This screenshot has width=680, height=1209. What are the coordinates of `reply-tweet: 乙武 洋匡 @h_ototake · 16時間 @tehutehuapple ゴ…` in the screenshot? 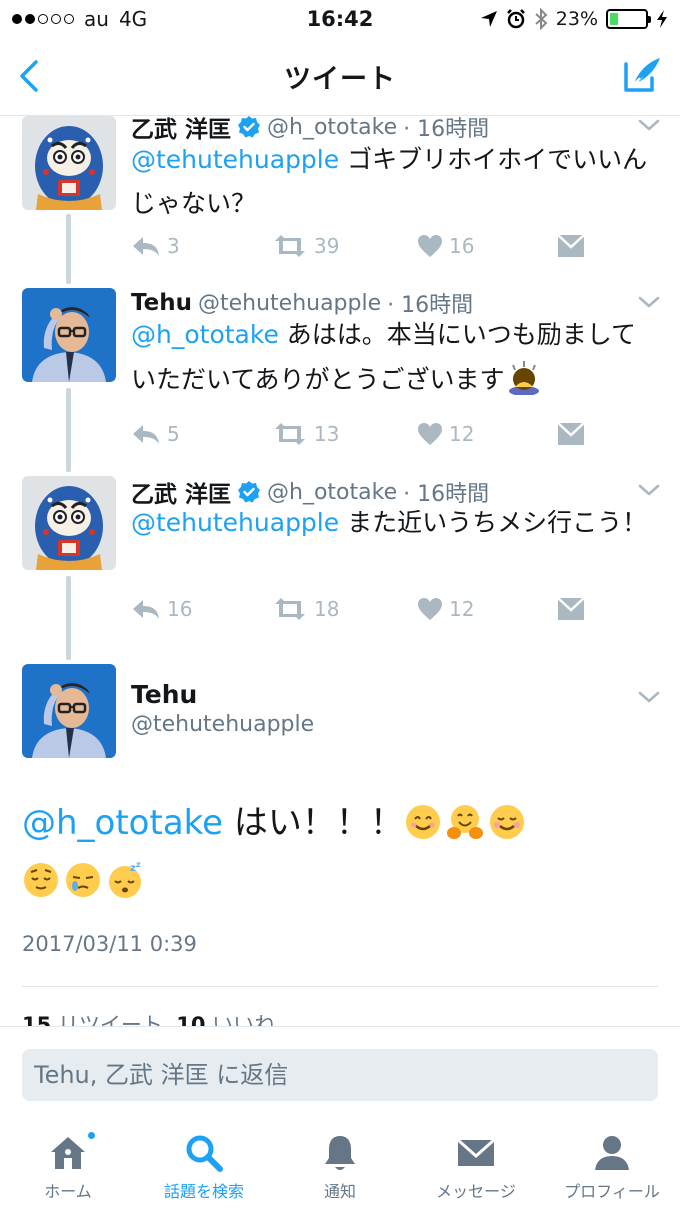 It's located at (340, 202).